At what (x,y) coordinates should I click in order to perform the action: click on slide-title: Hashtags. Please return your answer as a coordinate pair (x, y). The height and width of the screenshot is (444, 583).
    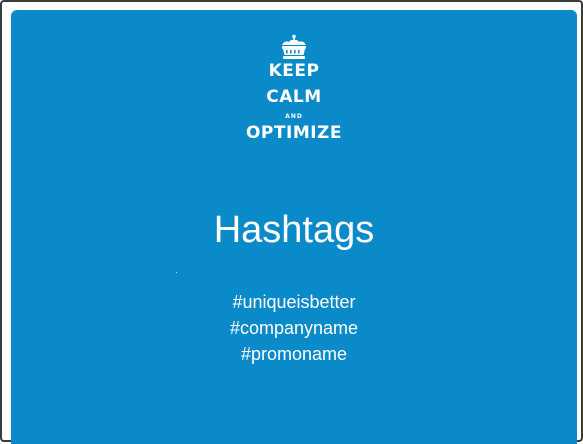
    Looking at the image, I should click on (294, 230).